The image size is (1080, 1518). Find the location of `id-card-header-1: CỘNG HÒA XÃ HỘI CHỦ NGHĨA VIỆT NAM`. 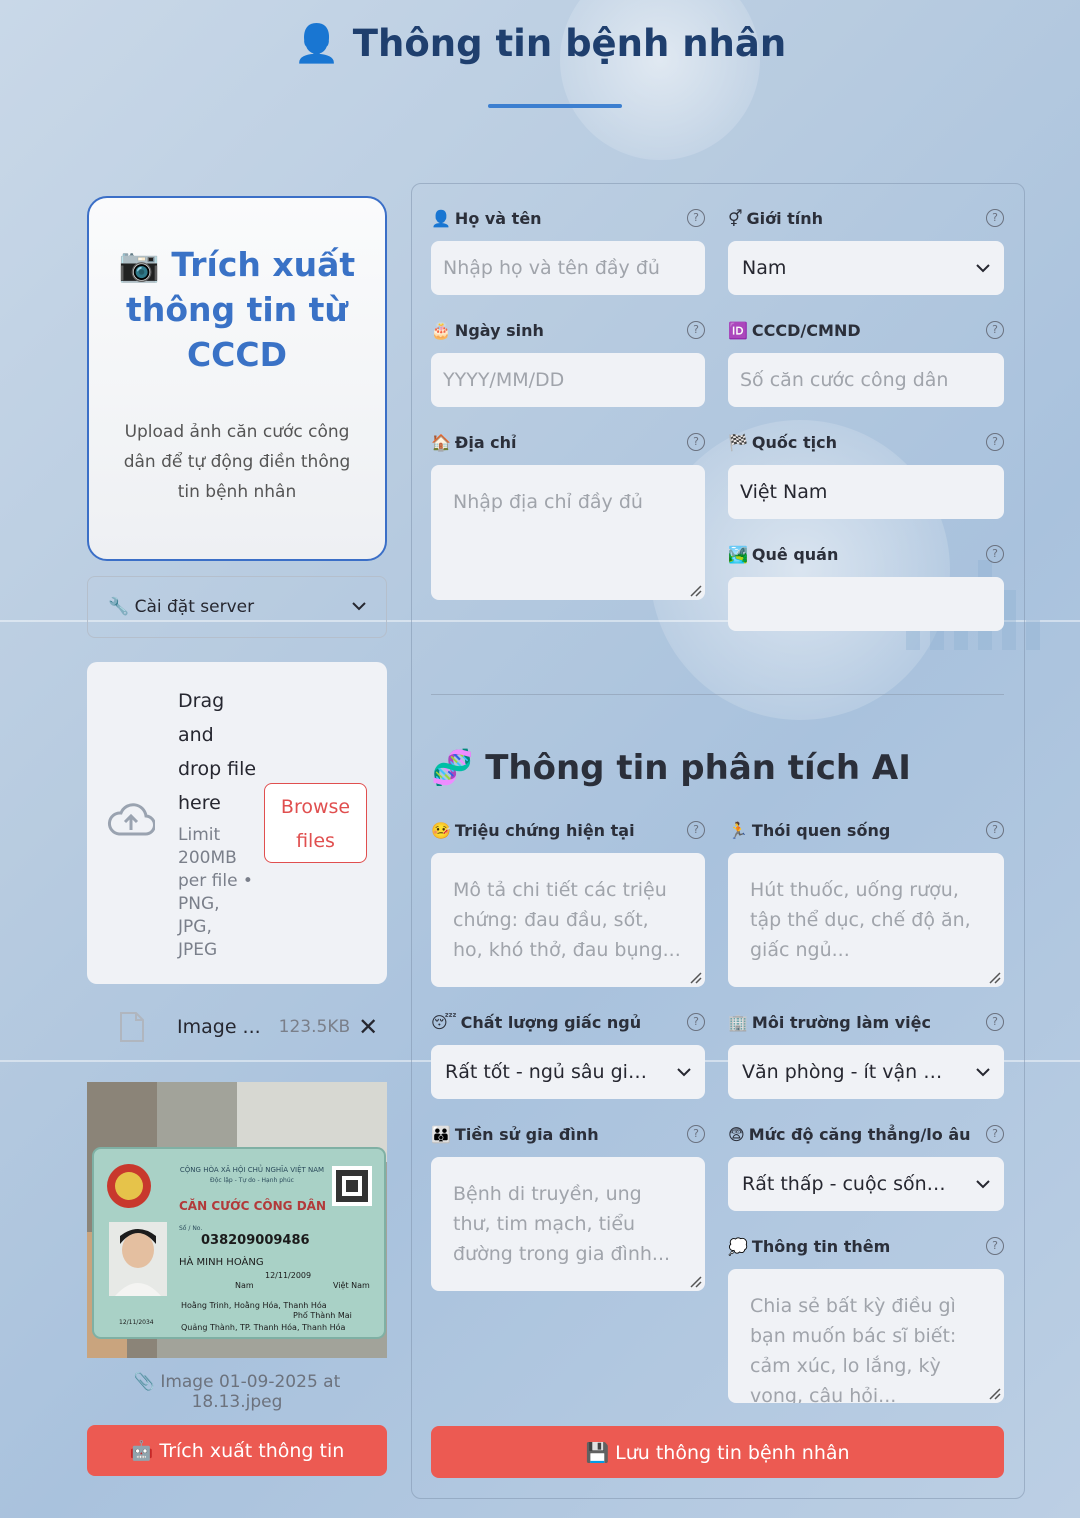

id-card-header-1: CỘNG HÒA XÃ HỘI CHỦ NGHĨA VIỆT NAM is located at coordinates (252, 1169).